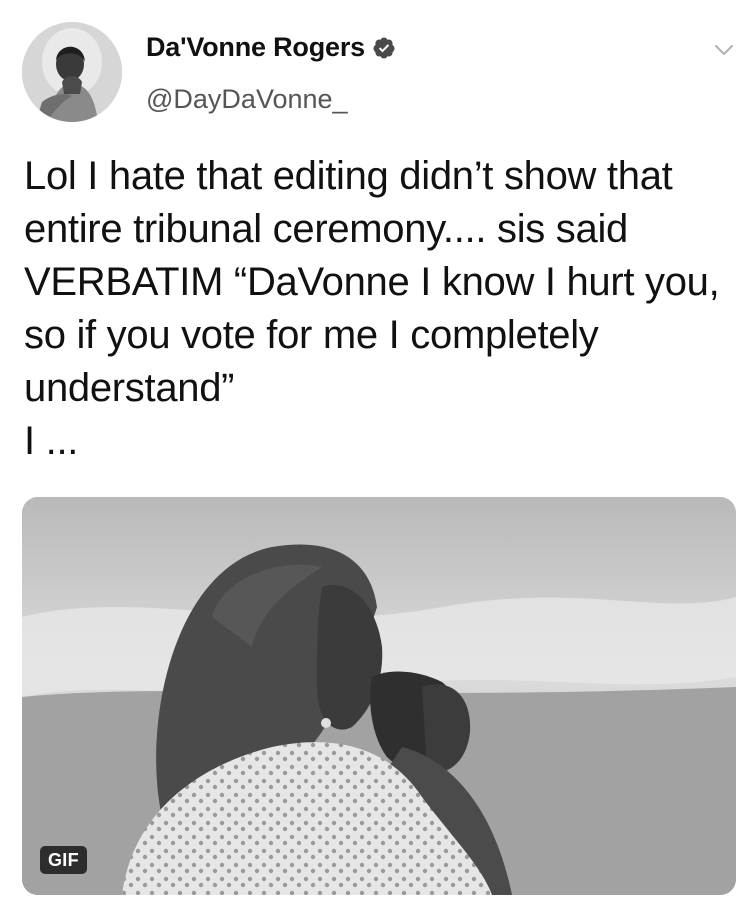 The width and height of the screenshot is (750, 897). I want to click on author-name-row: Da'Vonne Rogers, so click(271, 47).